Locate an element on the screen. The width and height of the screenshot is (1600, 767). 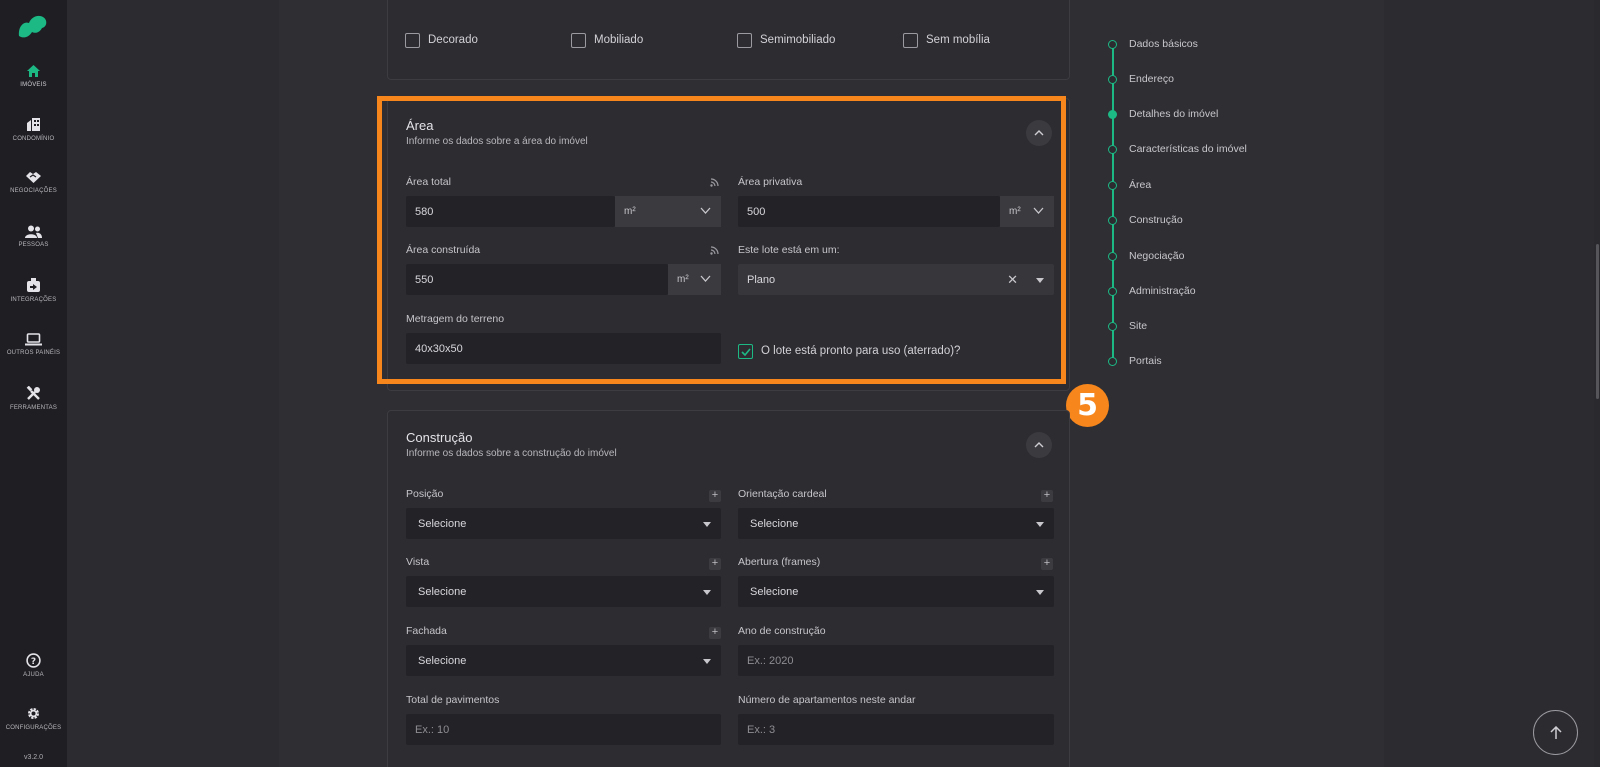
nav-label: CONDOMÍNIO is located at coordinates (33, 139).